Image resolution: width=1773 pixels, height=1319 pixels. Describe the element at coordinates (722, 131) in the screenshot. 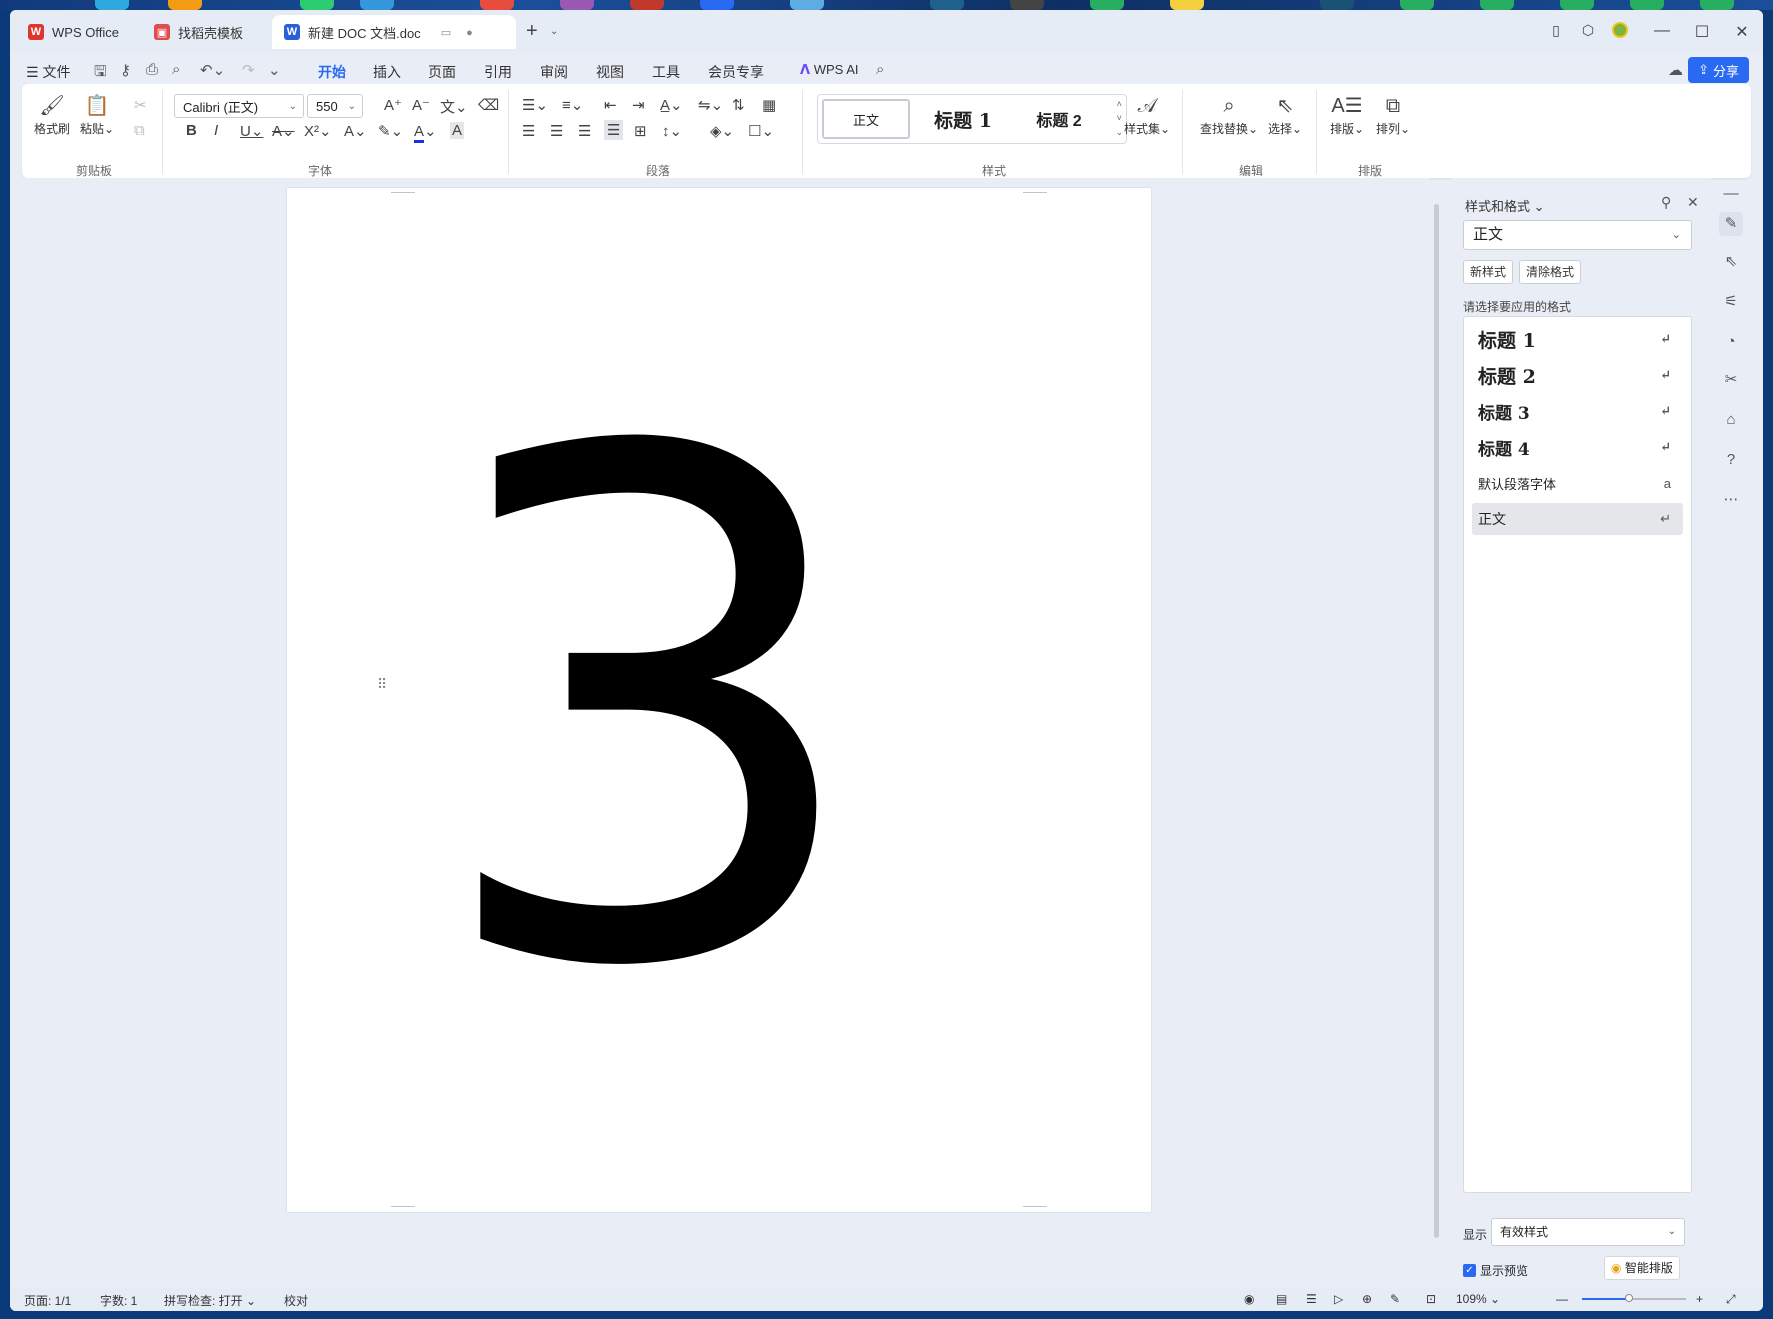

I see `shading-icon: ◈⌄` at that location.